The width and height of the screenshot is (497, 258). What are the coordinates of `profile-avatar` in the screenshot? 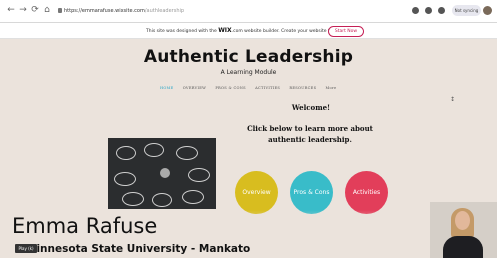 It's located at (487, 10).